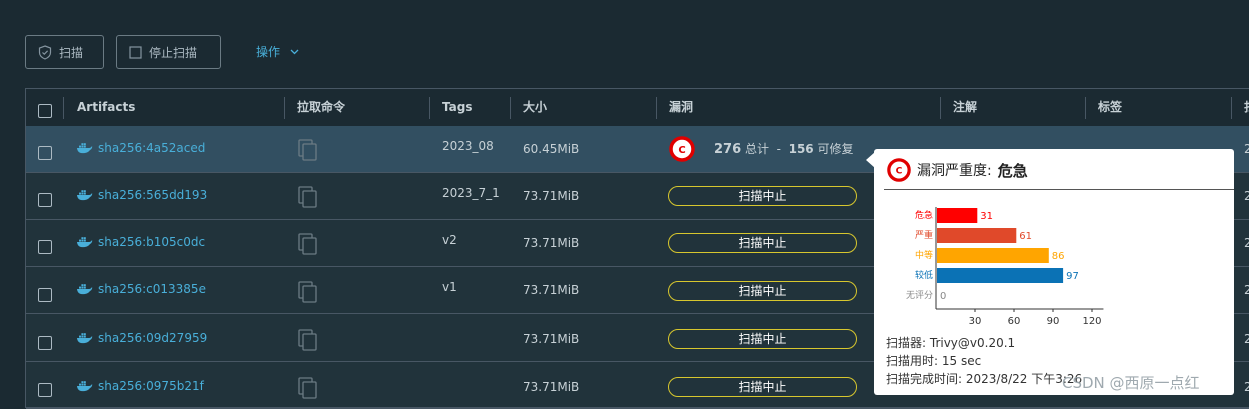 This screenshot has height=409, width=1249. Describe the element at coordinates (756, 149) in the screenshot. I see `vuln-total-label: 总计` at that location.